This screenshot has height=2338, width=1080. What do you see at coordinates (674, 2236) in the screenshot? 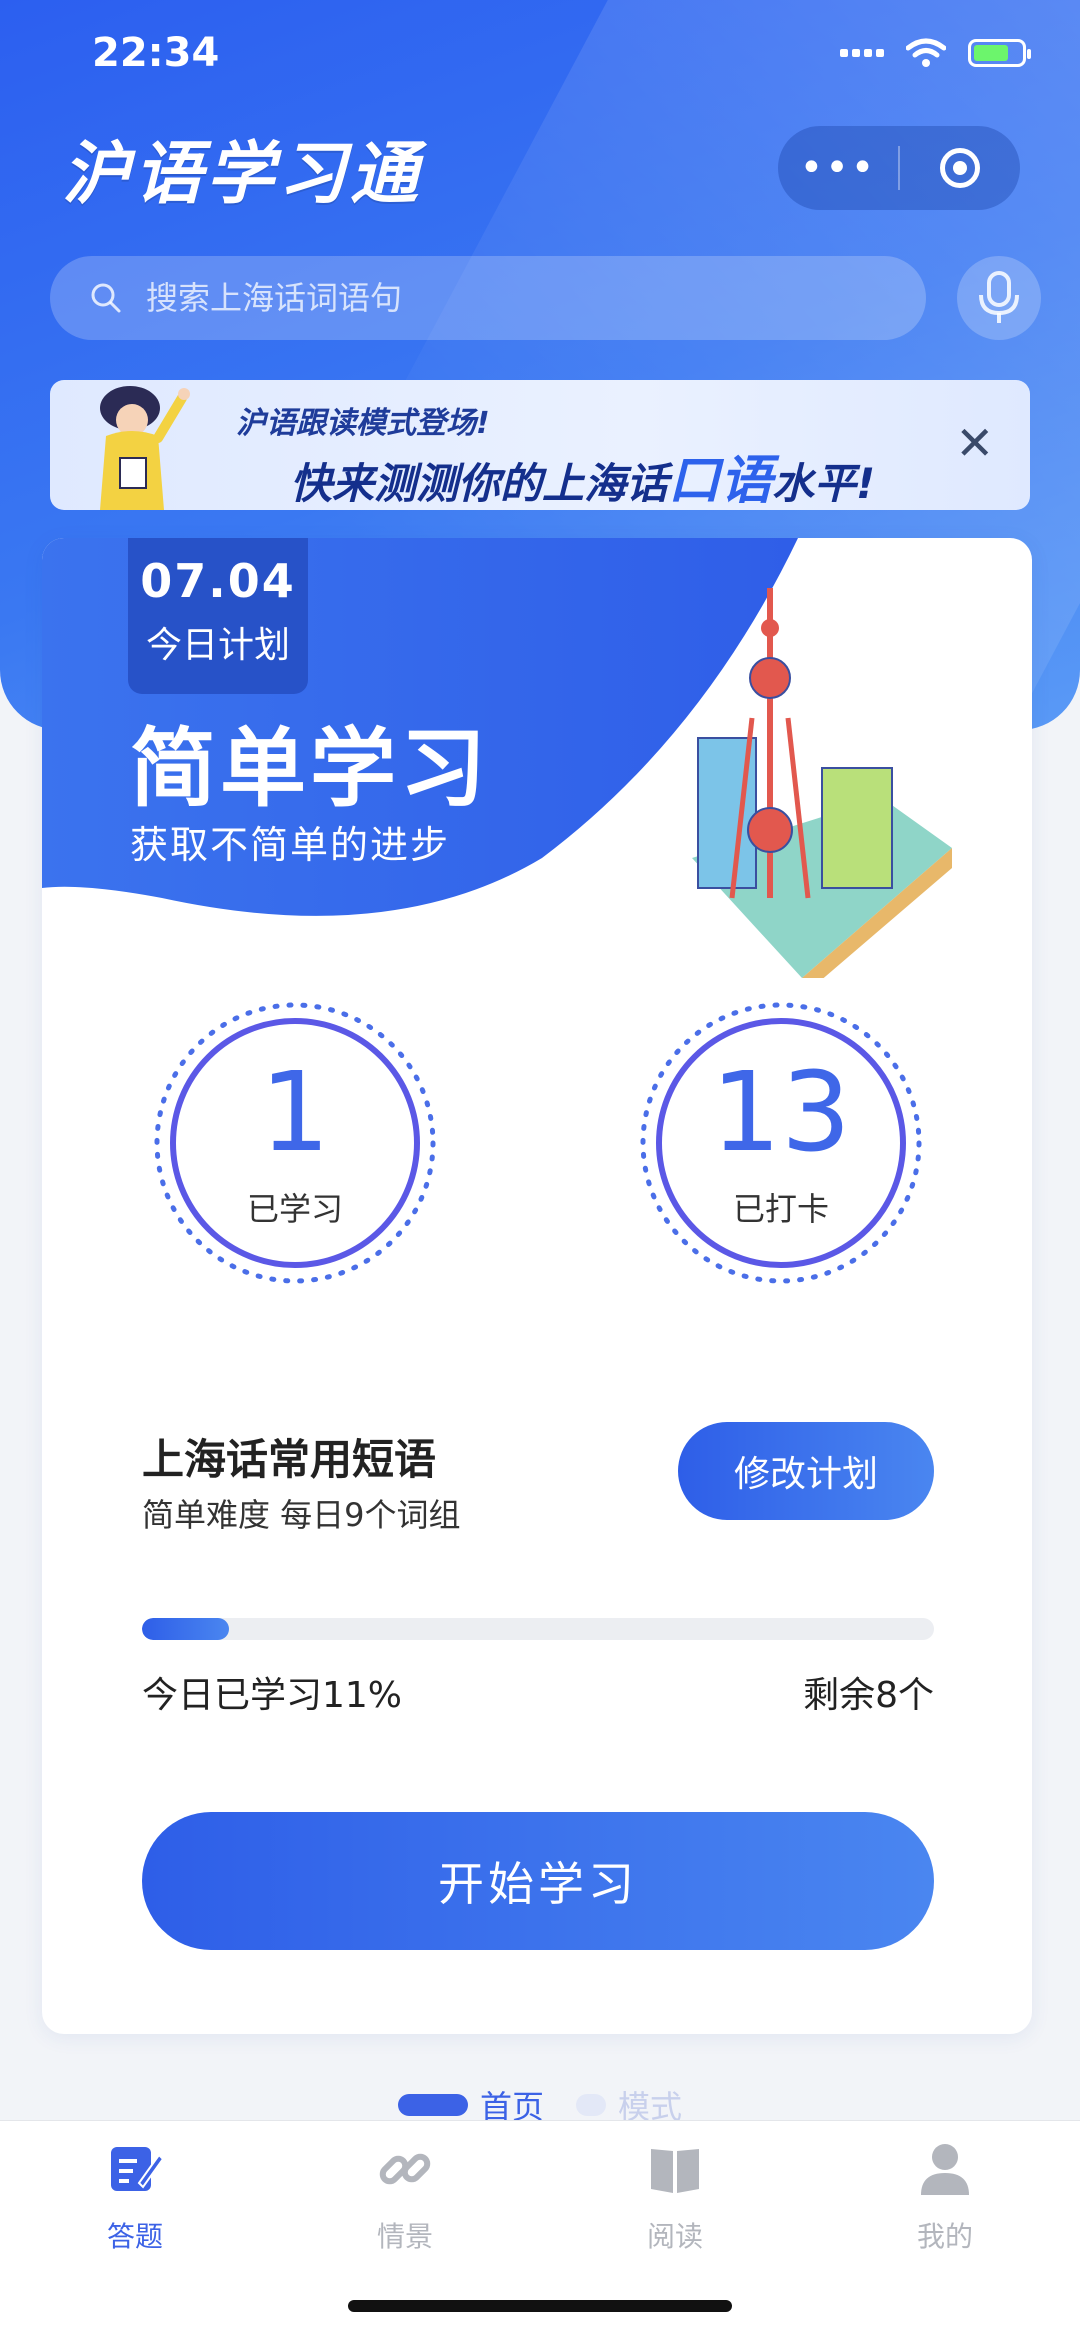
I see `tab-reading-label: 阅读` at bounding box center [674, 2236].